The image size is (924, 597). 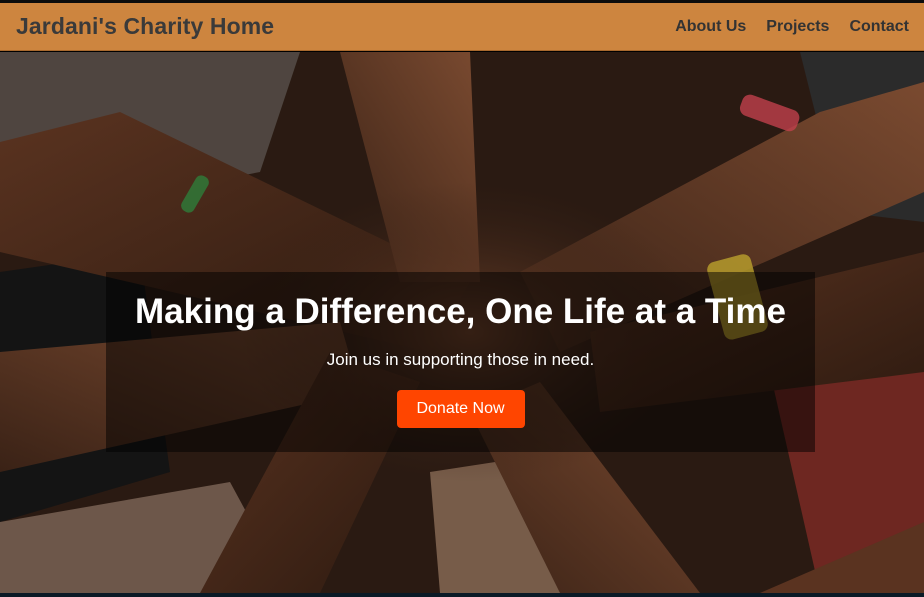 What do you see at coordinates (460, 409) in the screenshot?
I see `donate-now-button: Donate Now` at bounding box center [460, 409].